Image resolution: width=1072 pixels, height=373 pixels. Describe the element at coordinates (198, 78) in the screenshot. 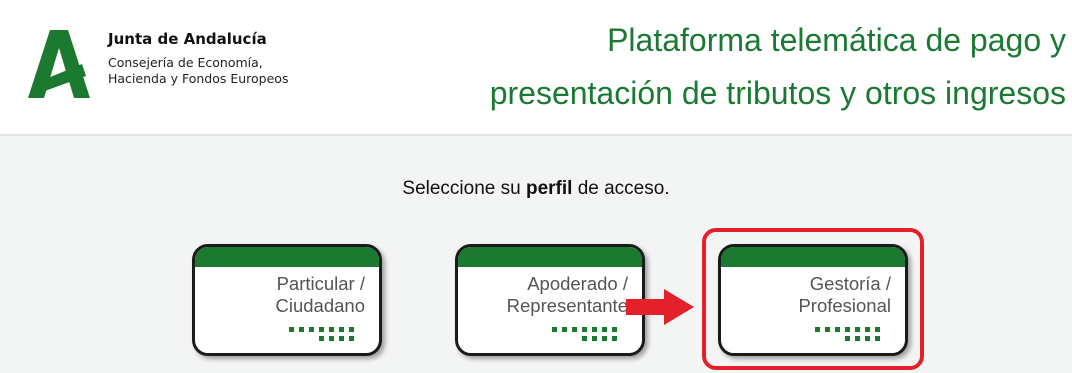

I see `org-department-line2: Hacienda y Fondos Europeos` at that location.